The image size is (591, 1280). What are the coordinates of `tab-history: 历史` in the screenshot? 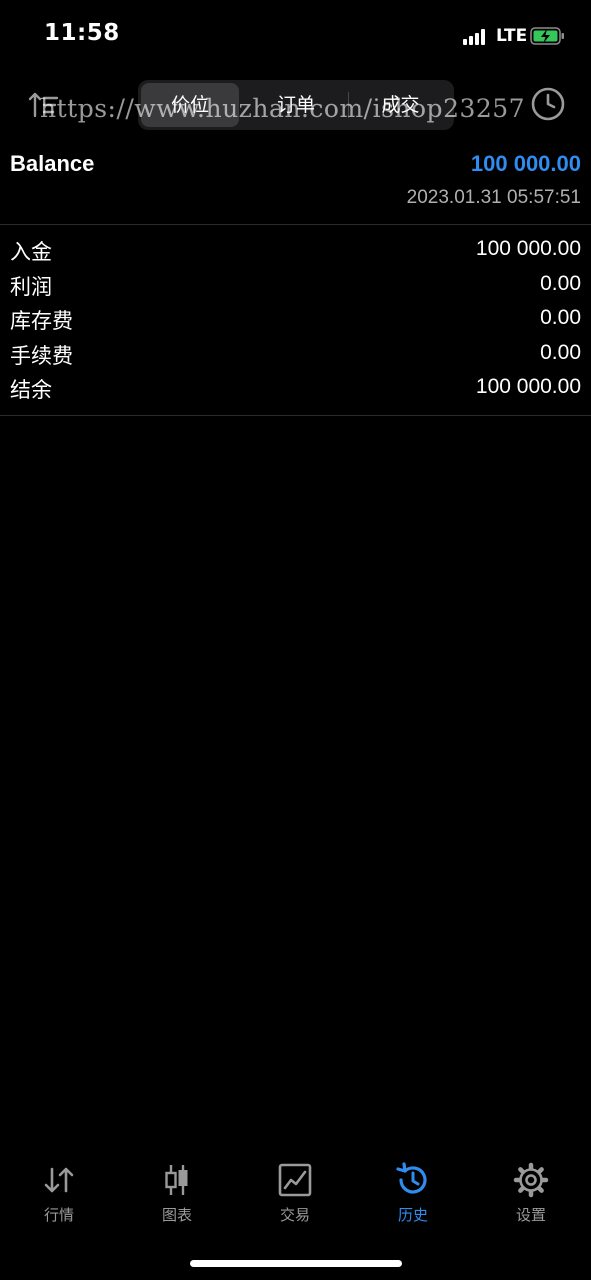 It's located at (413, 1190).